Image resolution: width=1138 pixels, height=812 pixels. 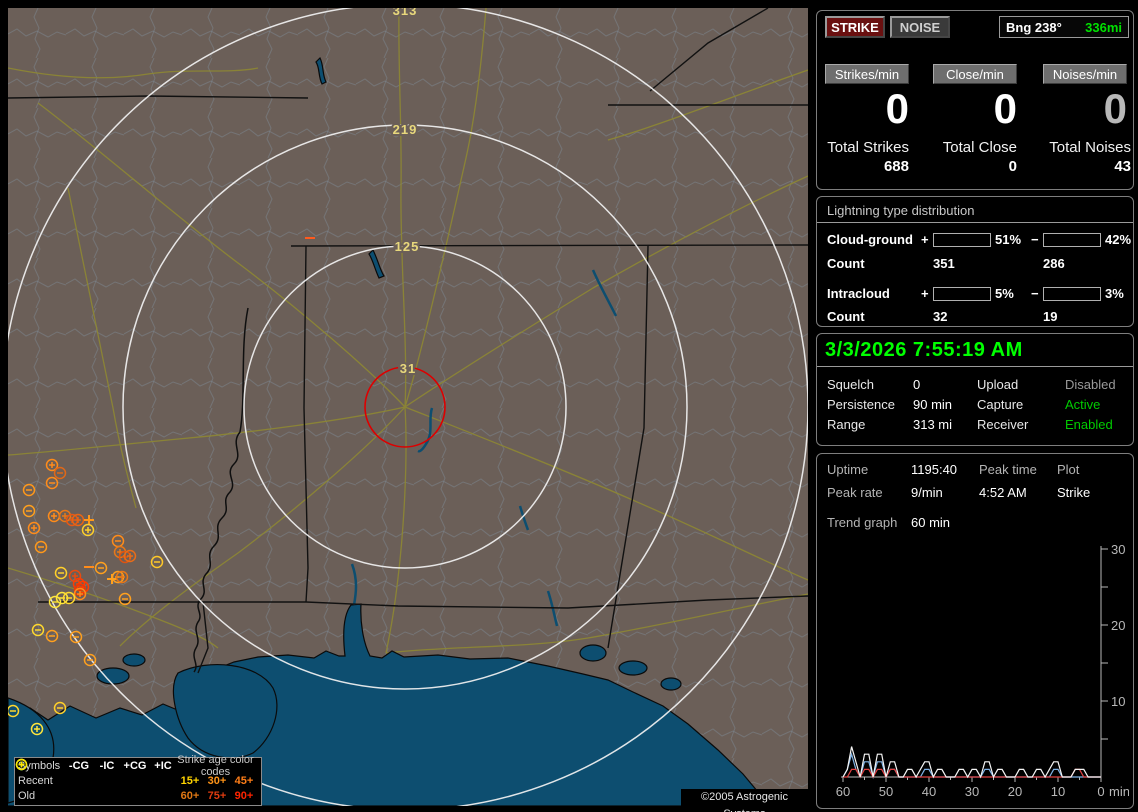 What do you see at coordinates (998, 384) in the screenshot?
I see `upload-label: Upload` at bounding box center [998, 384].